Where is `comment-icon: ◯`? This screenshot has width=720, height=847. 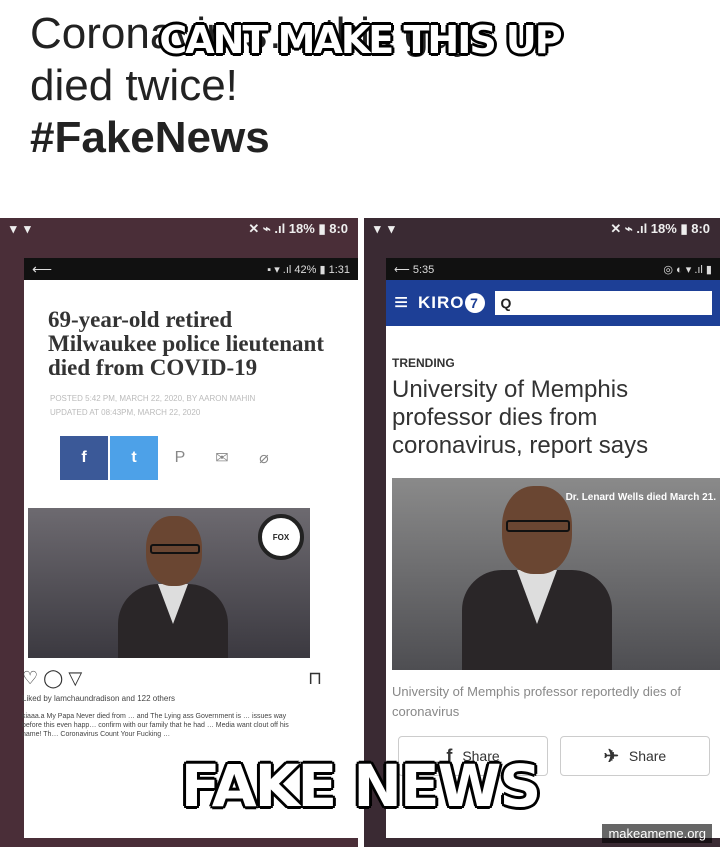
comment-icon: ◯ is located at coordinates (53, 678).